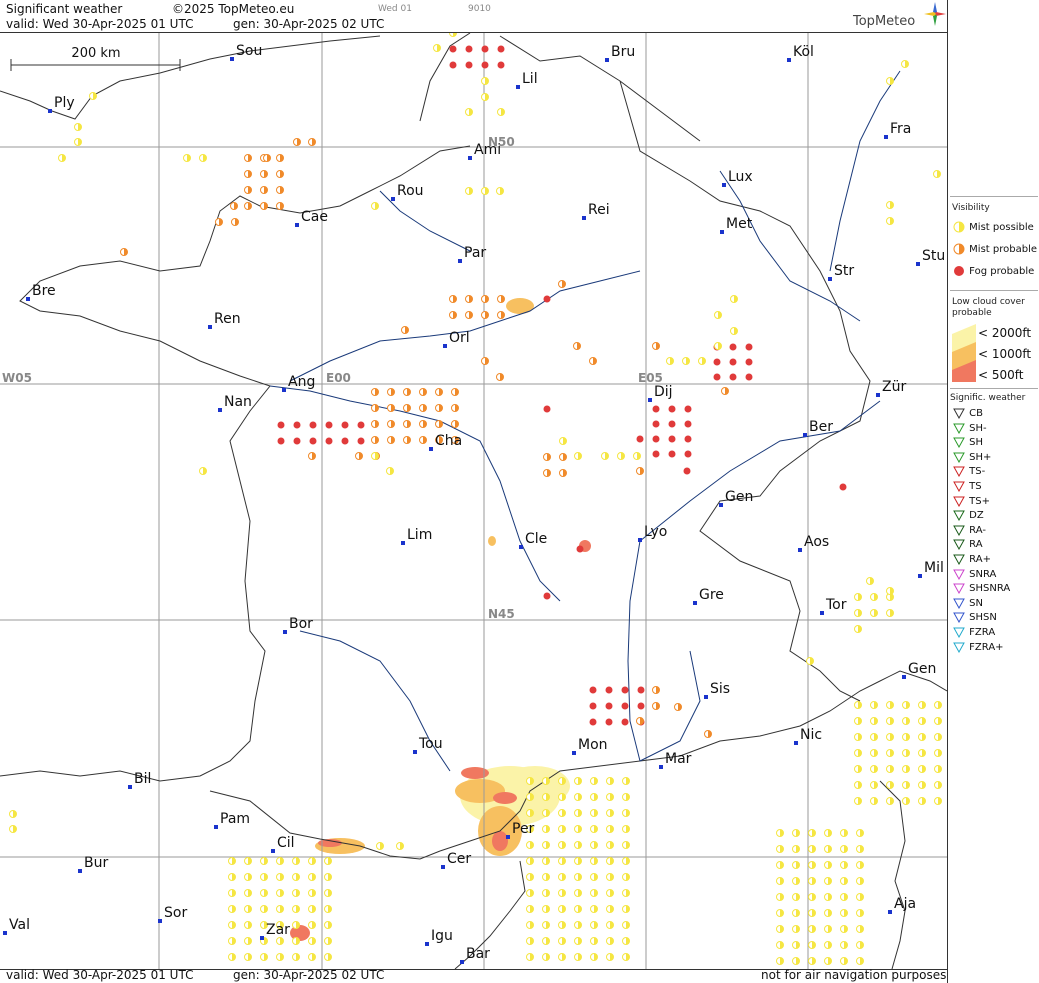 The image size is (1039, 983). What do you see at coordinates (813, 543) in the screenshot?
I see `city-aos: Aos` at bounding box center [813, 543].